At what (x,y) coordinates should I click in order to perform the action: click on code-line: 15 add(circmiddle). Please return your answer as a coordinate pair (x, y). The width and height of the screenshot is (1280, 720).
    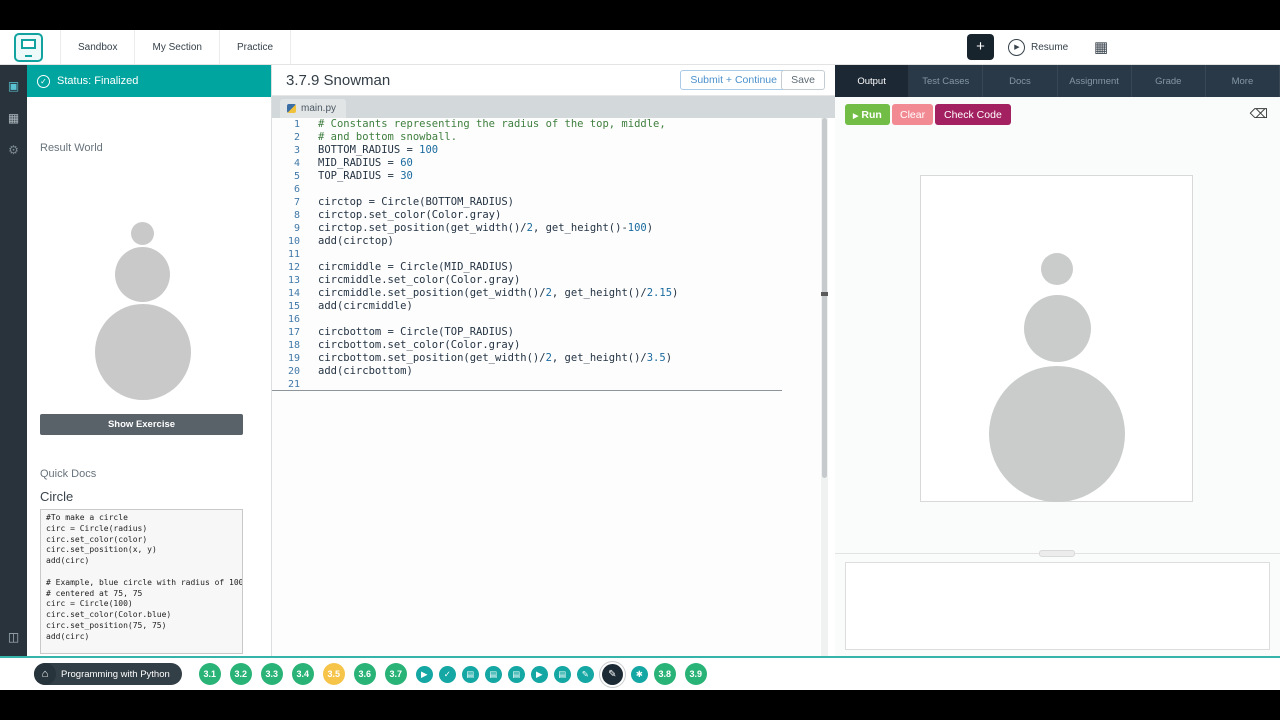
    Looking at the image, I should click on (550, 306).